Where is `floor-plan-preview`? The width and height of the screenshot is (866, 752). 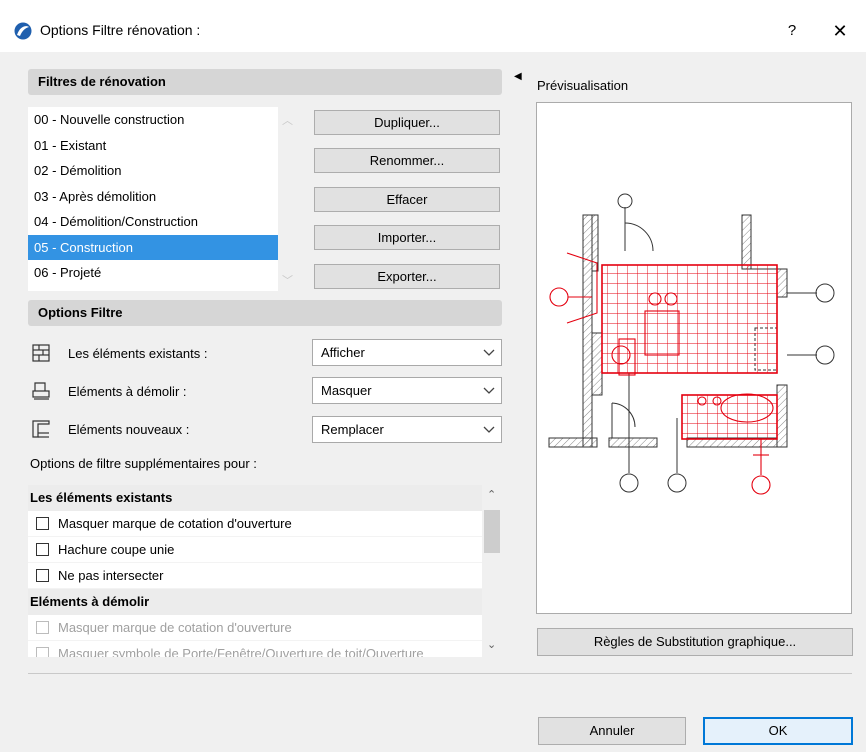
floor-plan-preview is located at coordinates (691, 344).